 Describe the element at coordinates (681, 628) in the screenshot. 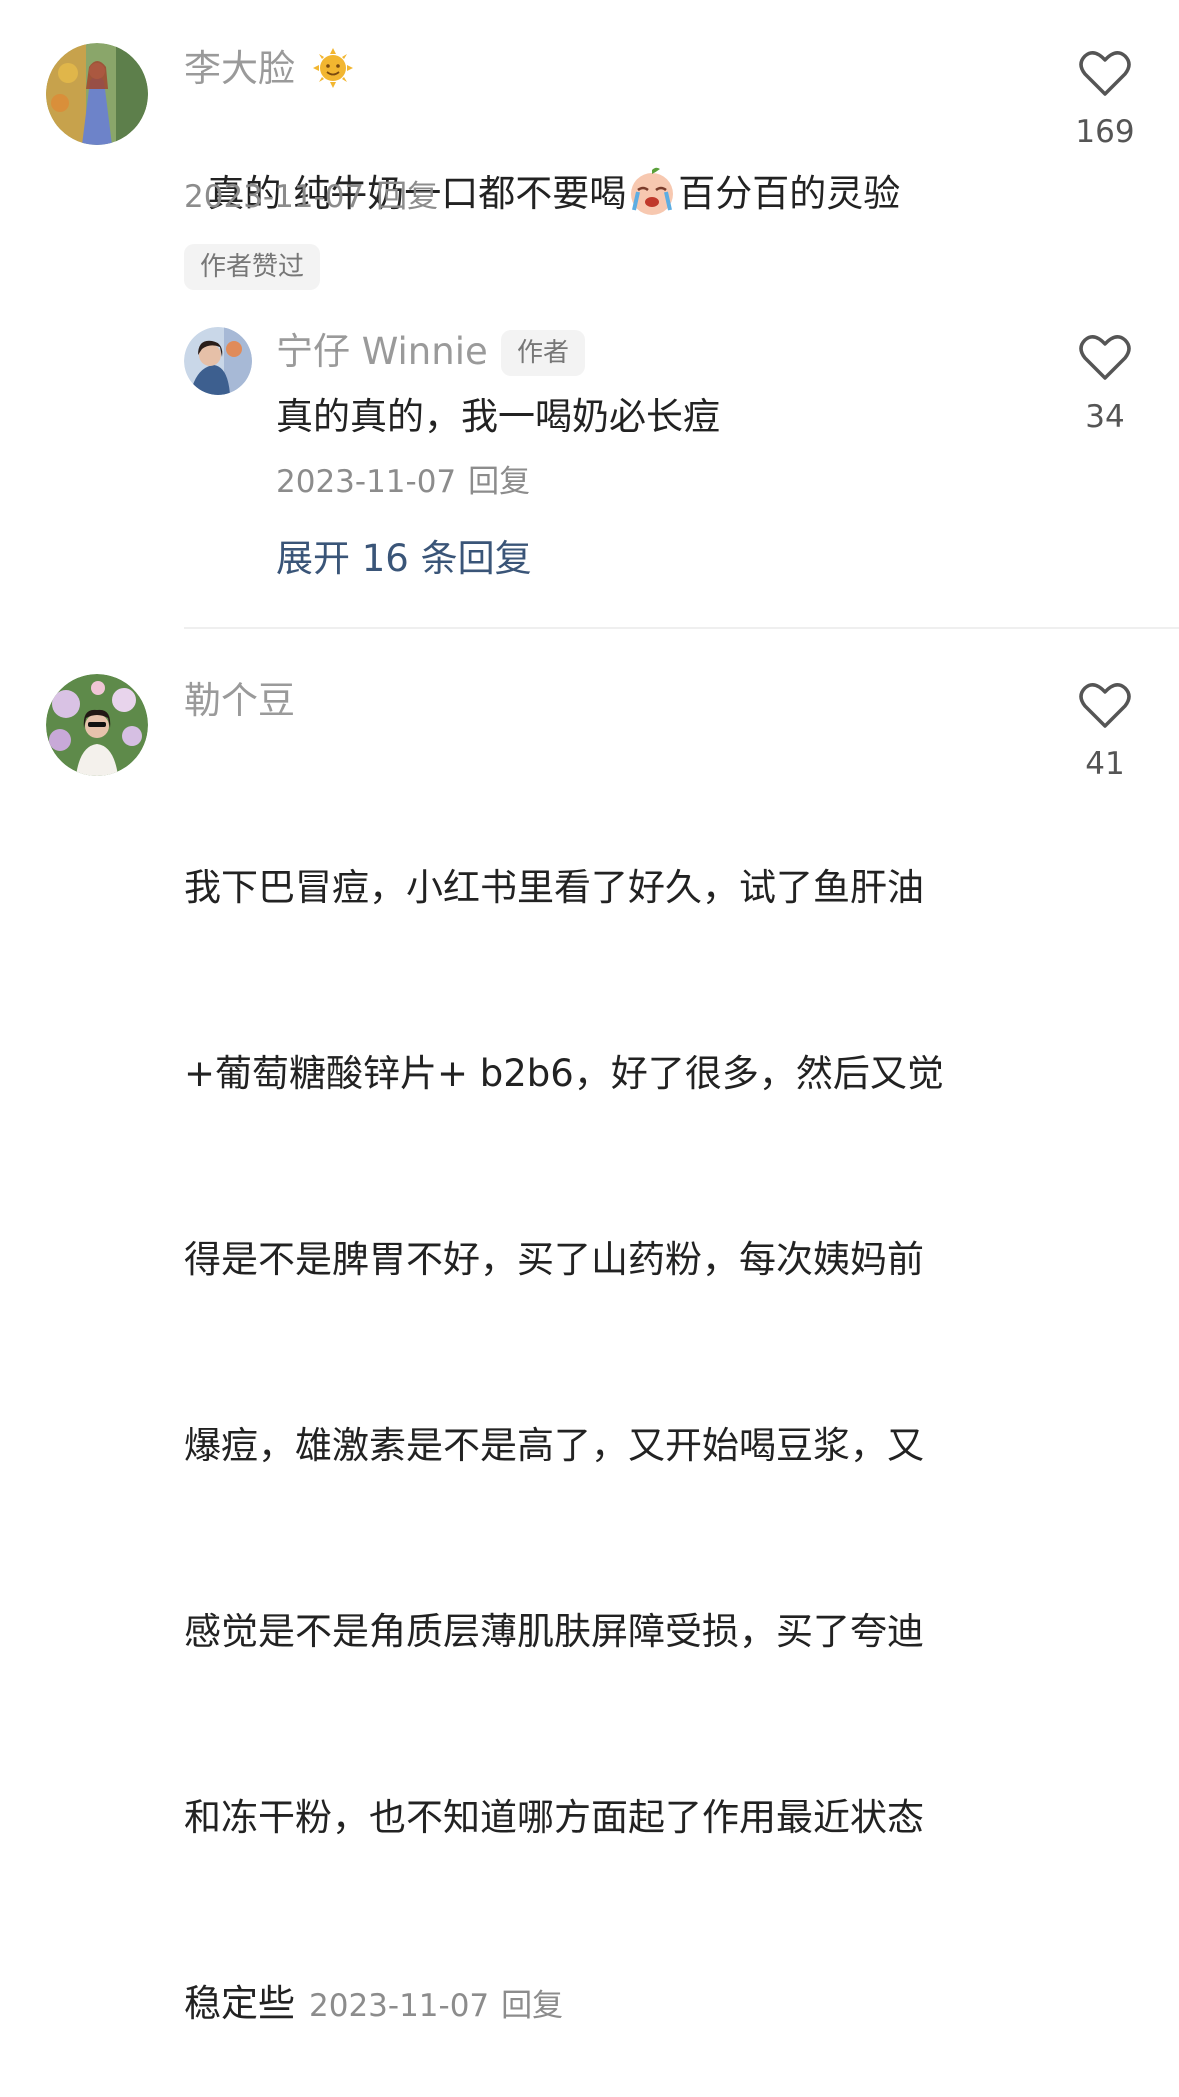

I see `divider` at that location.